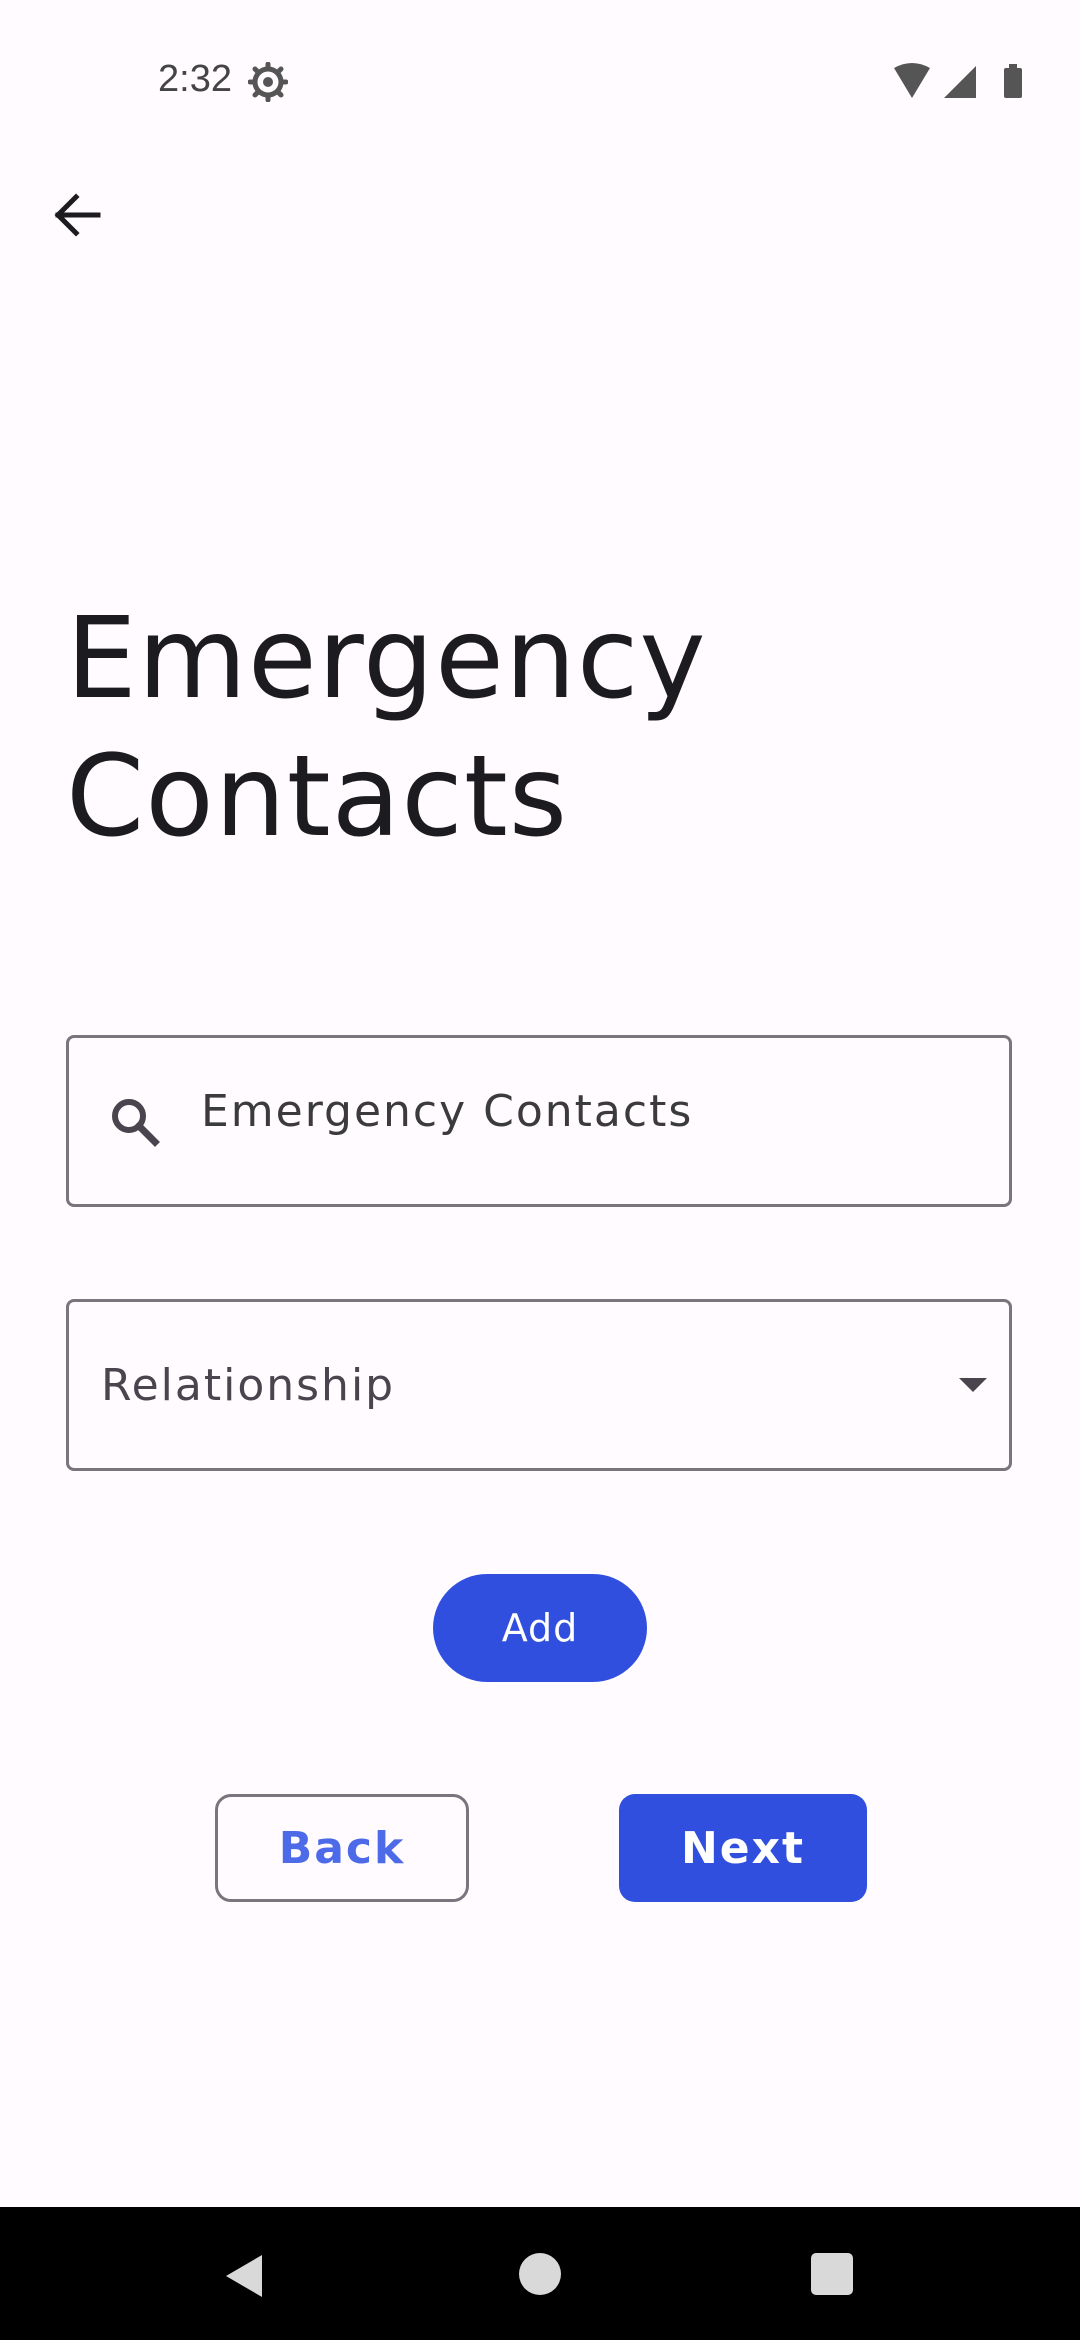  I want to click on nav-back-icon, so click(244, 2276).